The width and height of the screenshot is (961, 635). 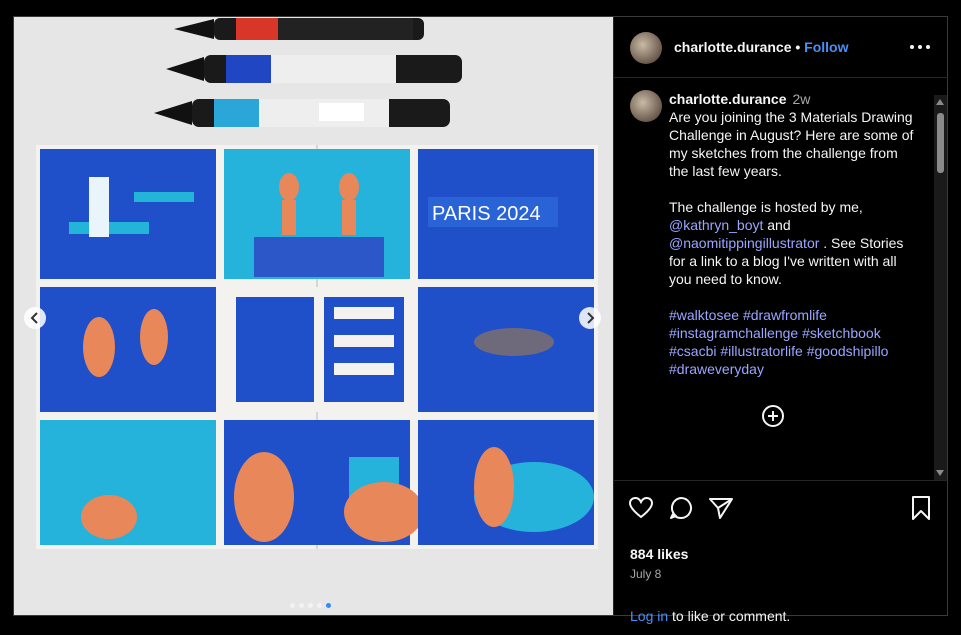 I want to click on hashtag: #walktosee, so click(x=704, y=315).